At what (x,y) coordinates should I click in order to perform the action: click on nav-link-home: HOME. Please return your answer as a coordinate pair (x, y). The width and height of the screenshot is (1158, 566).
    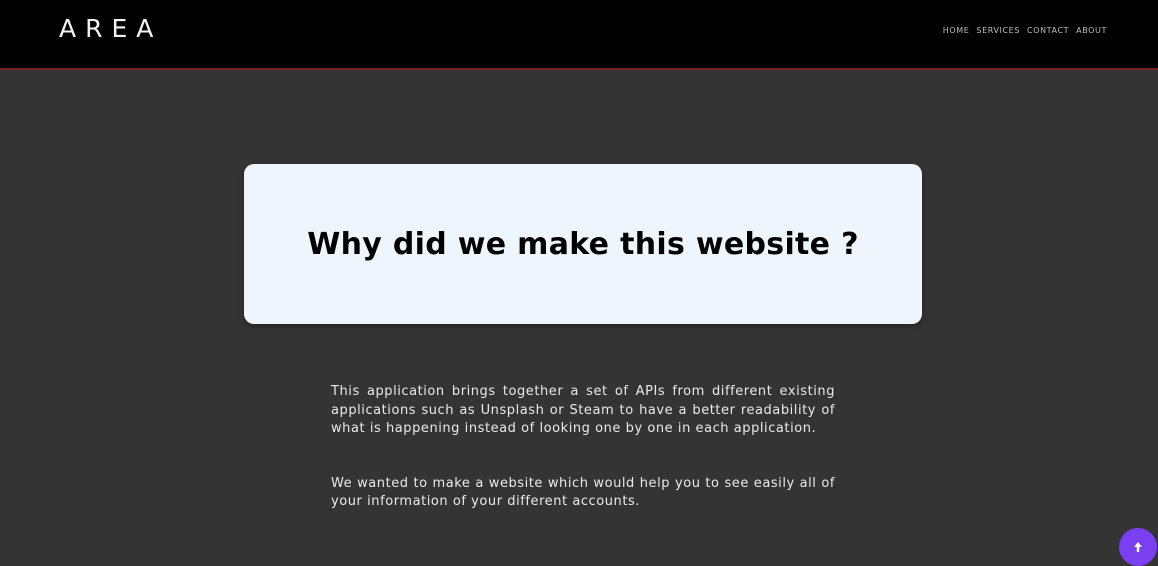
    Looking at the image, I should click on (956, 31).